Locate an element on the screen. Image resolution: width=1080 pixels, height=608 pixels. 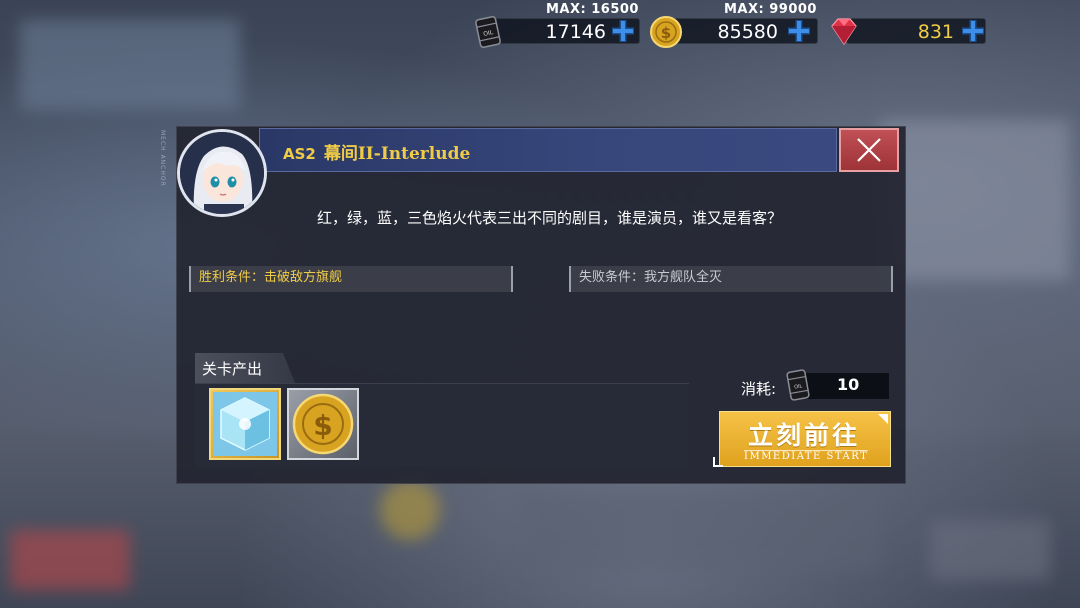
character-portrait-icon is located at coordinates (222, 173).